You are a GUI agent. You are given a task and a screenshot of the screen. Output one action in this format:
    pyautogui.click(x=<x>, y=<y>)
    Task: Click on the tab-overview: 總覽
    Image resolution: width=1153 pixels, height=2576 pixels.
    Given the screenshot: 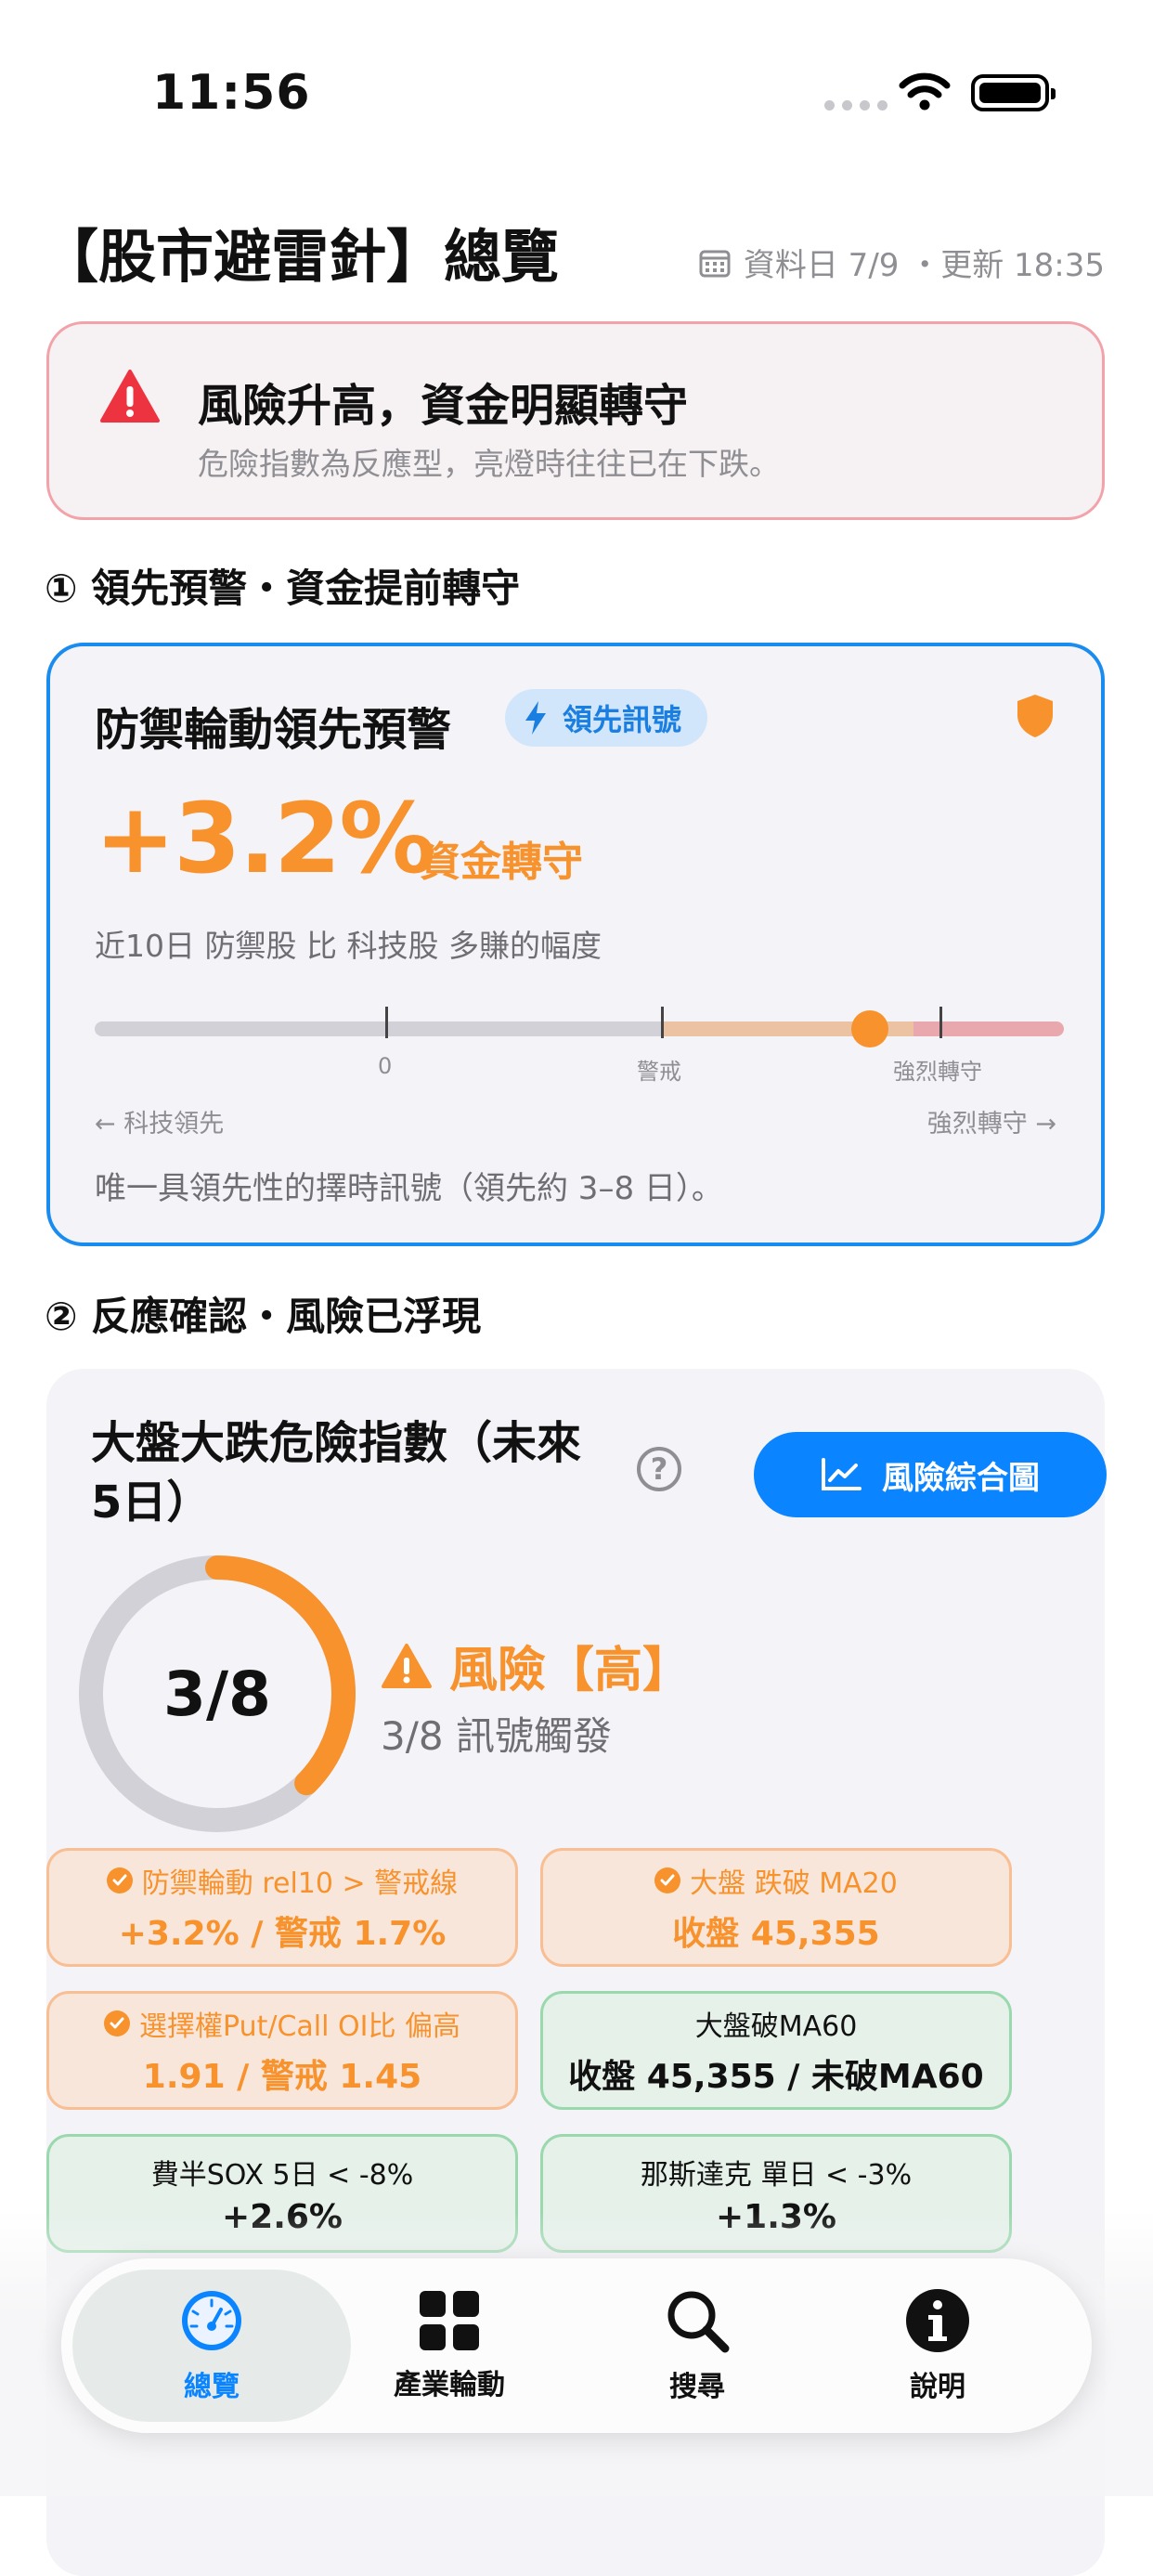 What is the action you would take?
    pyautogui.click(x=211, y=2345)
    